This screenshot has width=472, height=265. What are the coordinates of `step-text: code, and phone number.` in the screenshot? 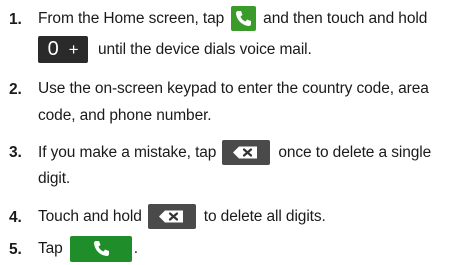 It's located at (125, 115).